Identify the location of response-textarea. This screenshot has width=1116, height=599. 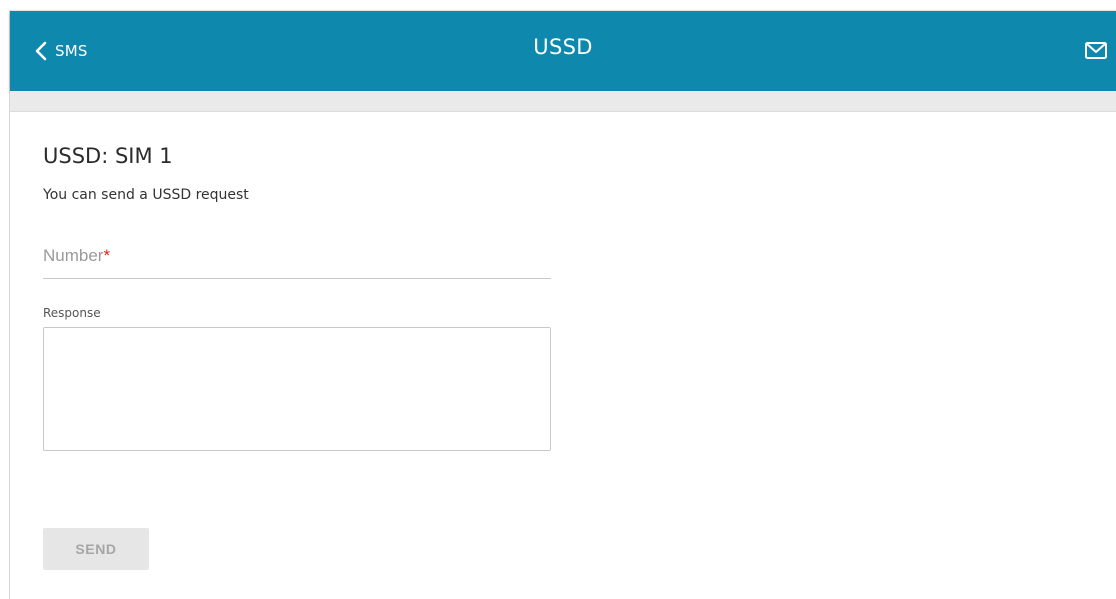
(297, 389).